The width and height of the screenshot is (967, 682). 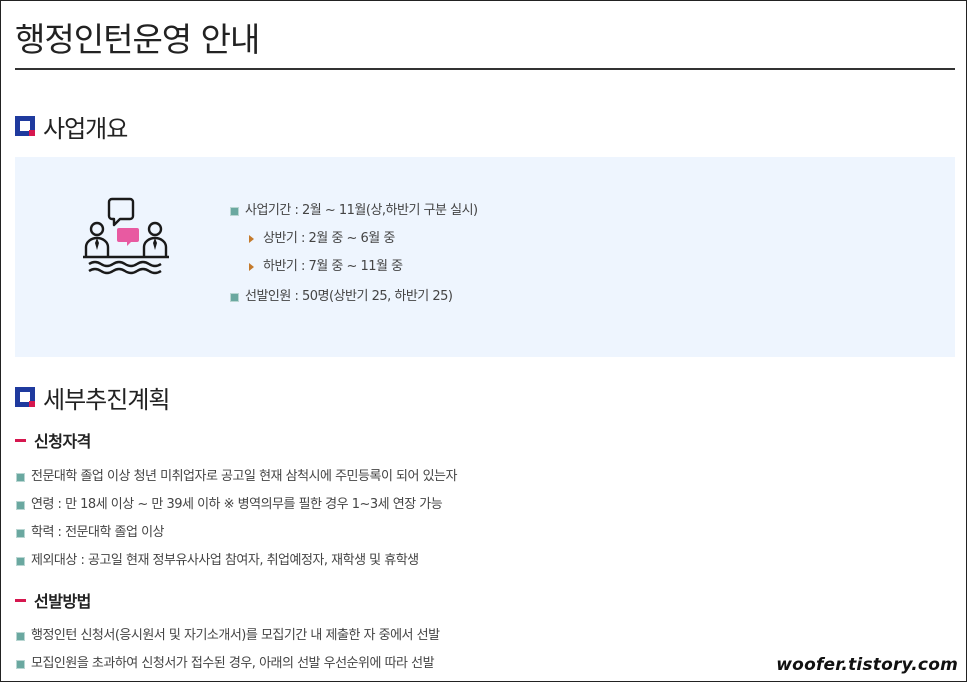 What do you see at coordinates (106, 399) in the screenshot?
I see `section-title: 세부추진계획` at bounding box center [106, 399].